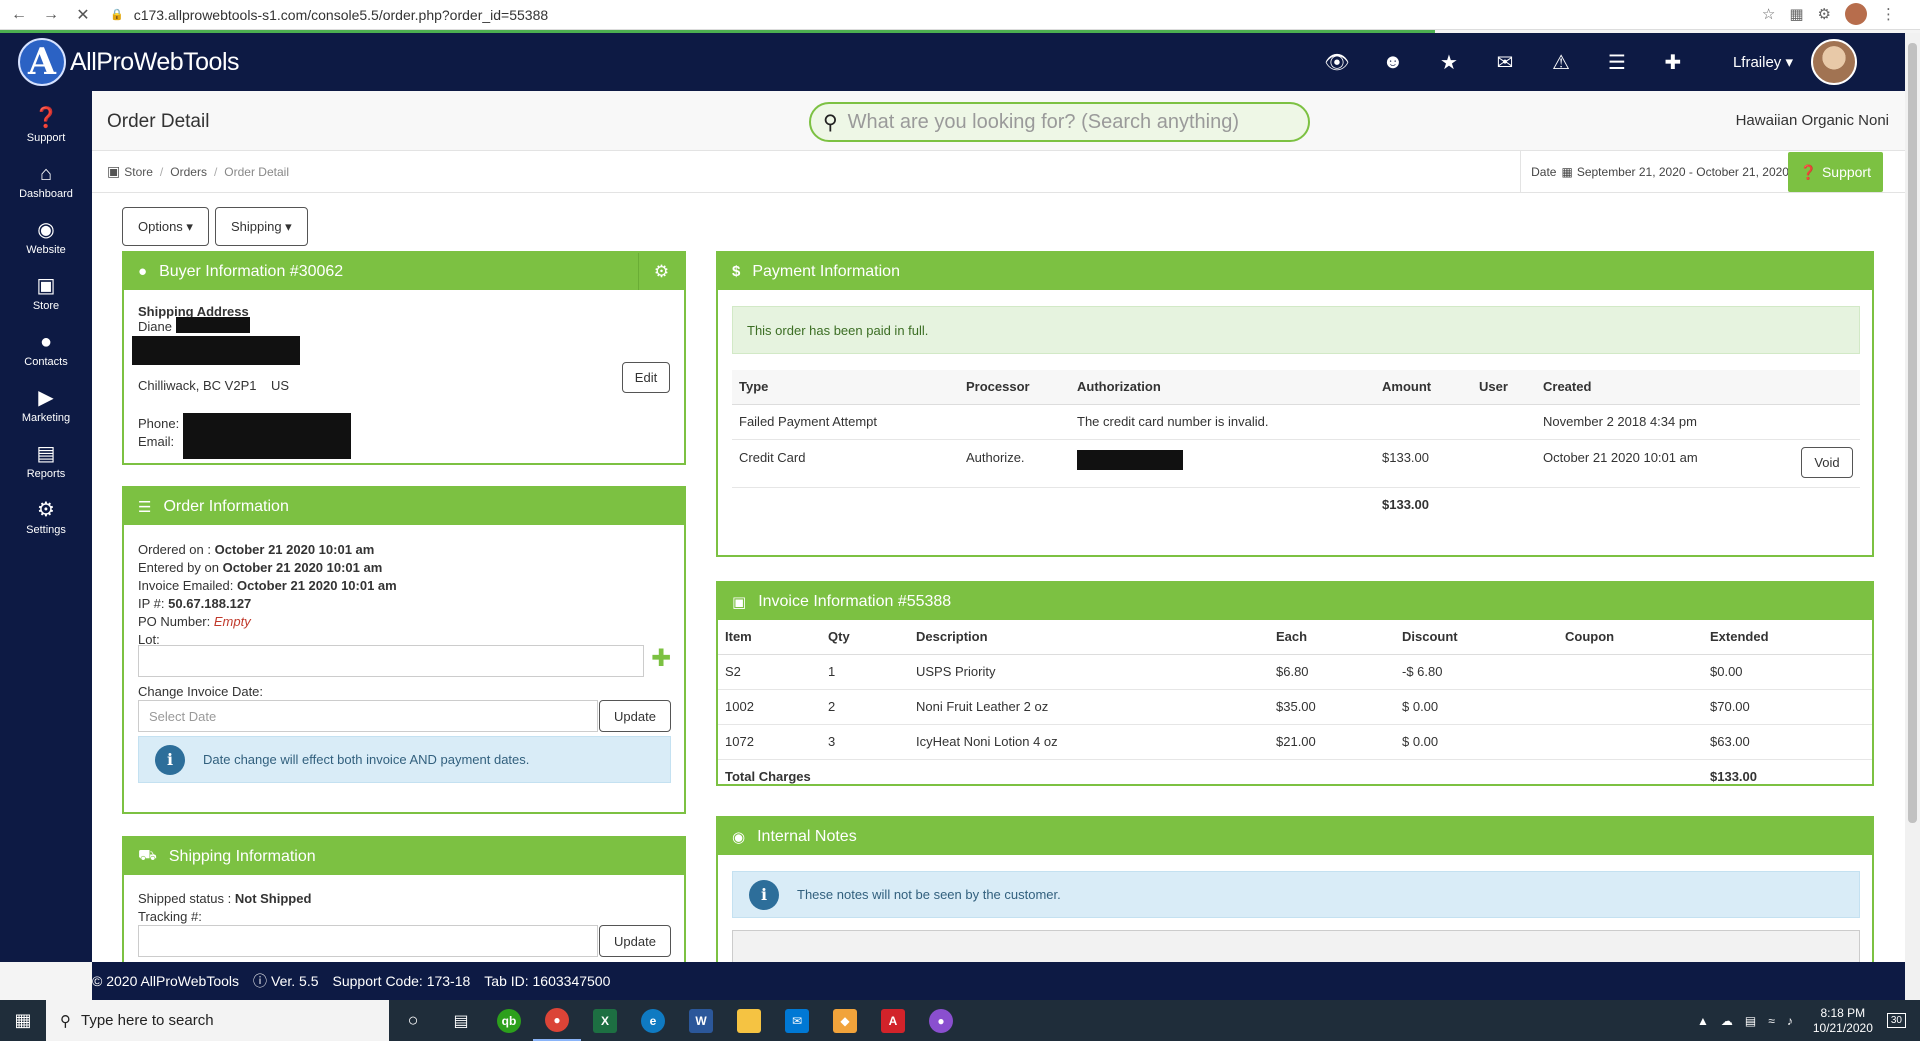 The image size is (1920, 1041). Describe the element at coordinates (147, 855) in the screenshot. I see `truck-icon: ⛟` at that location.